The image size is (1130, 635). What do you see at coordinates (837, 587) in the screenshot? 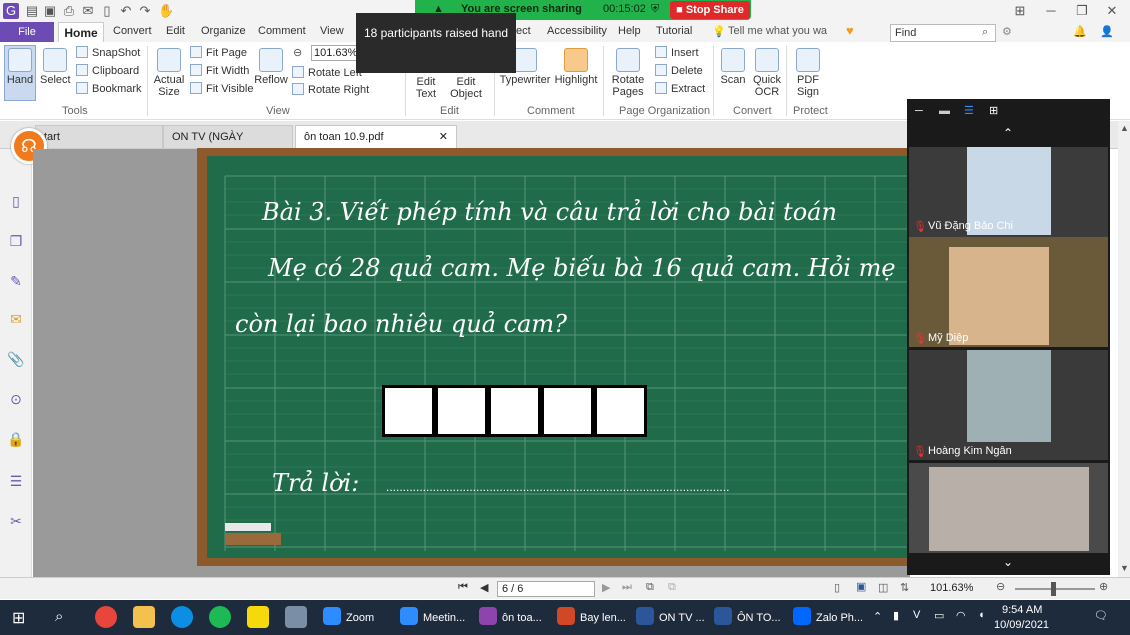
I see `single-page-icon: ▯` at bounding box center [837, 587].